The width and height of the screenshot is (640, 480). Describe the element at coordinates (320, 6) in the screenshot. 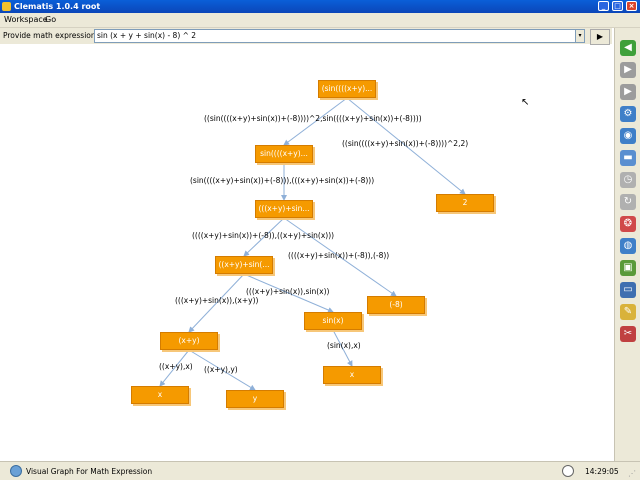

I see `title-bar: Clematis 1.0.4 root _ □ ×` at that location.